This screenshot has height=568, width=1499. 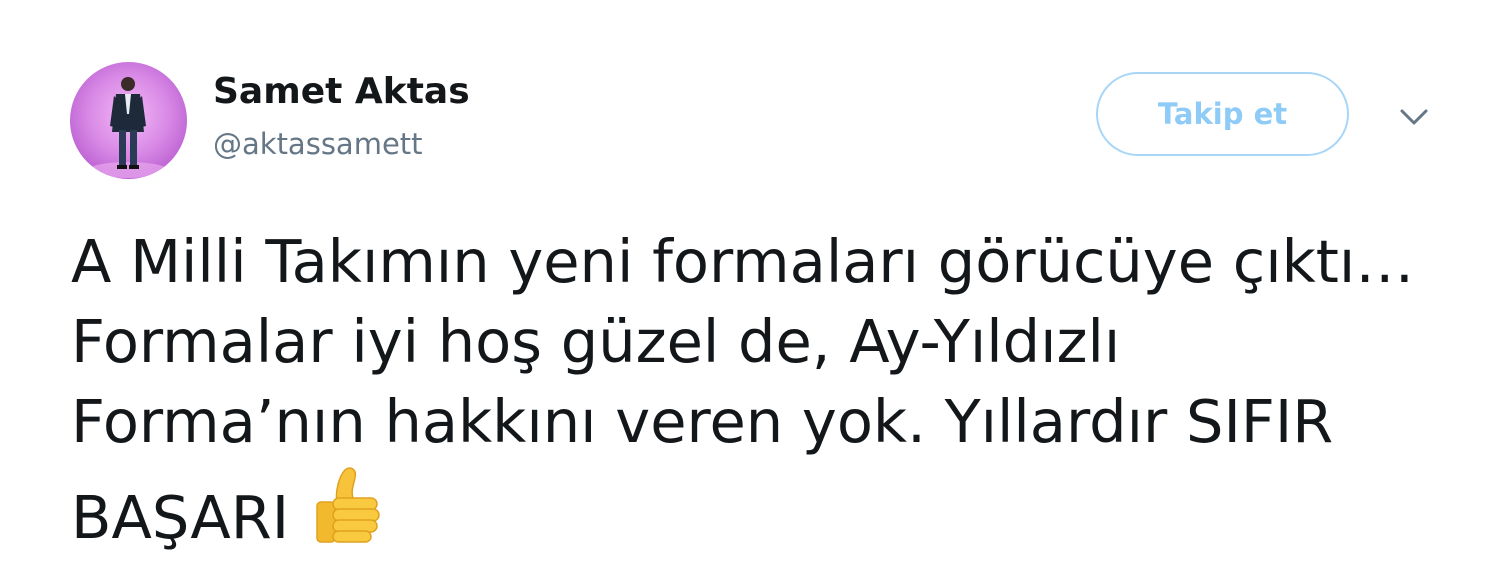 I want to click on tweet-text-line: Formalar iyi hoş güzel de, Ay-Yıldızlı, so click(x=596, y=341).